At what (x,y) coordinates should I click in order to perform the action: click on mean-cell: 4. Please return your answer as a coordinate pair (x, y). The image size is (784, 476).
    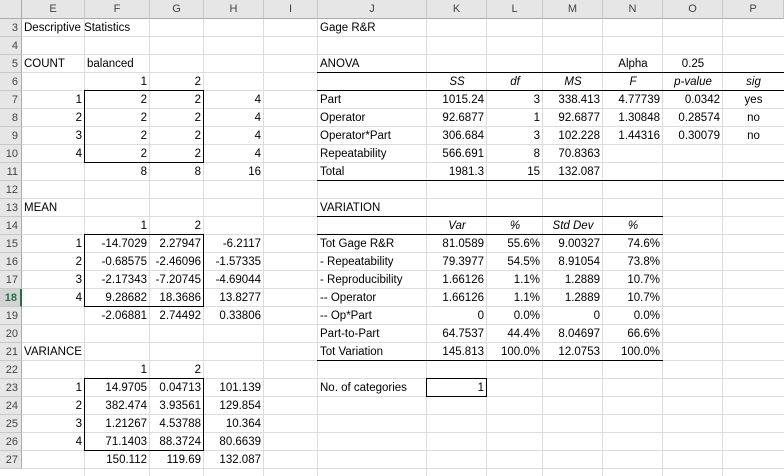
    Looking at the image, I should click on (53, 298).